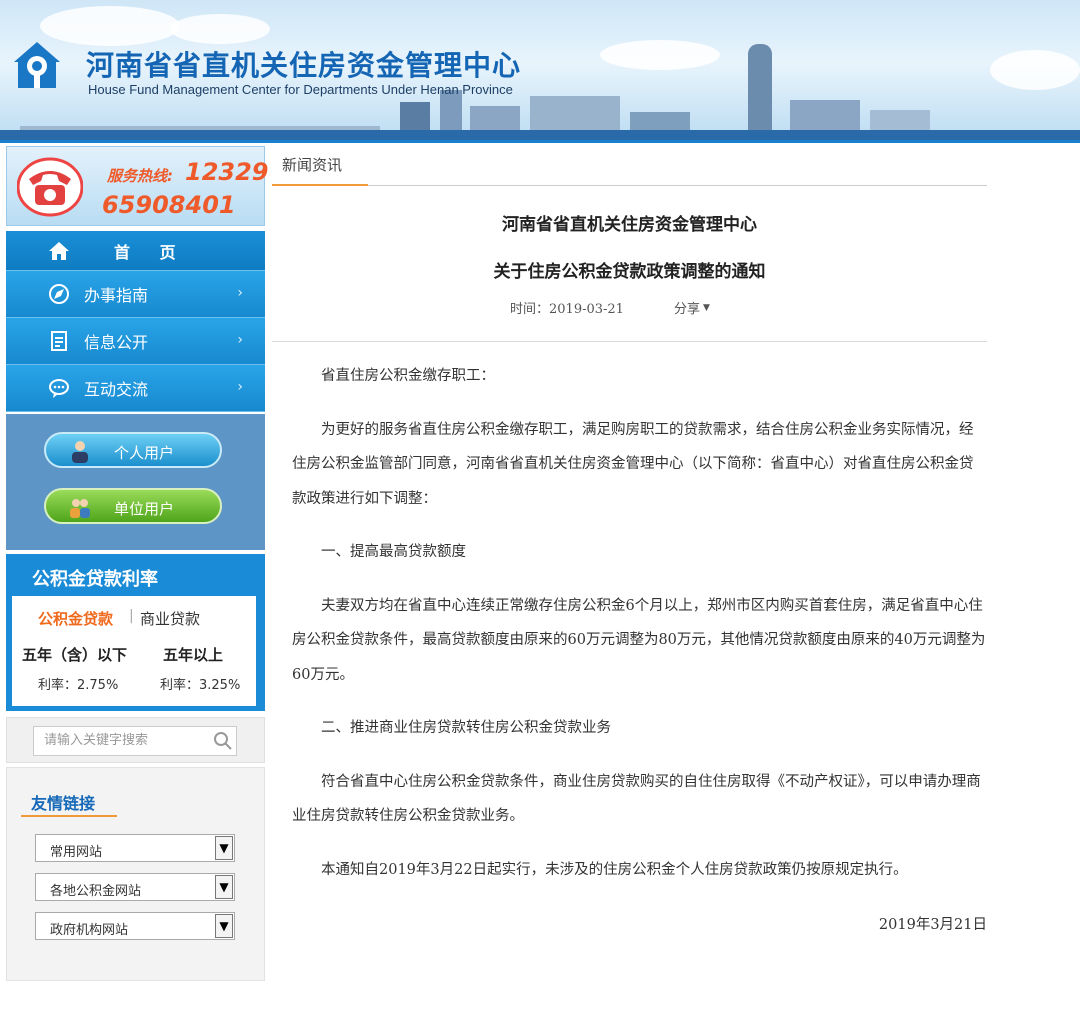  What do you see at coordinates (76, 852) in the screenshot?
I see `select-value: 常用网站` at bounding box center [76, 852].